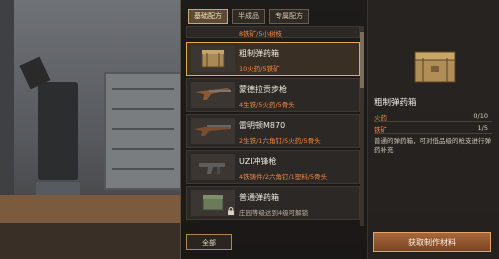 Image resolution: width=499 pixels, height=259 pixels. I want to click on filter-all-button: 全部, so click(209, 242).